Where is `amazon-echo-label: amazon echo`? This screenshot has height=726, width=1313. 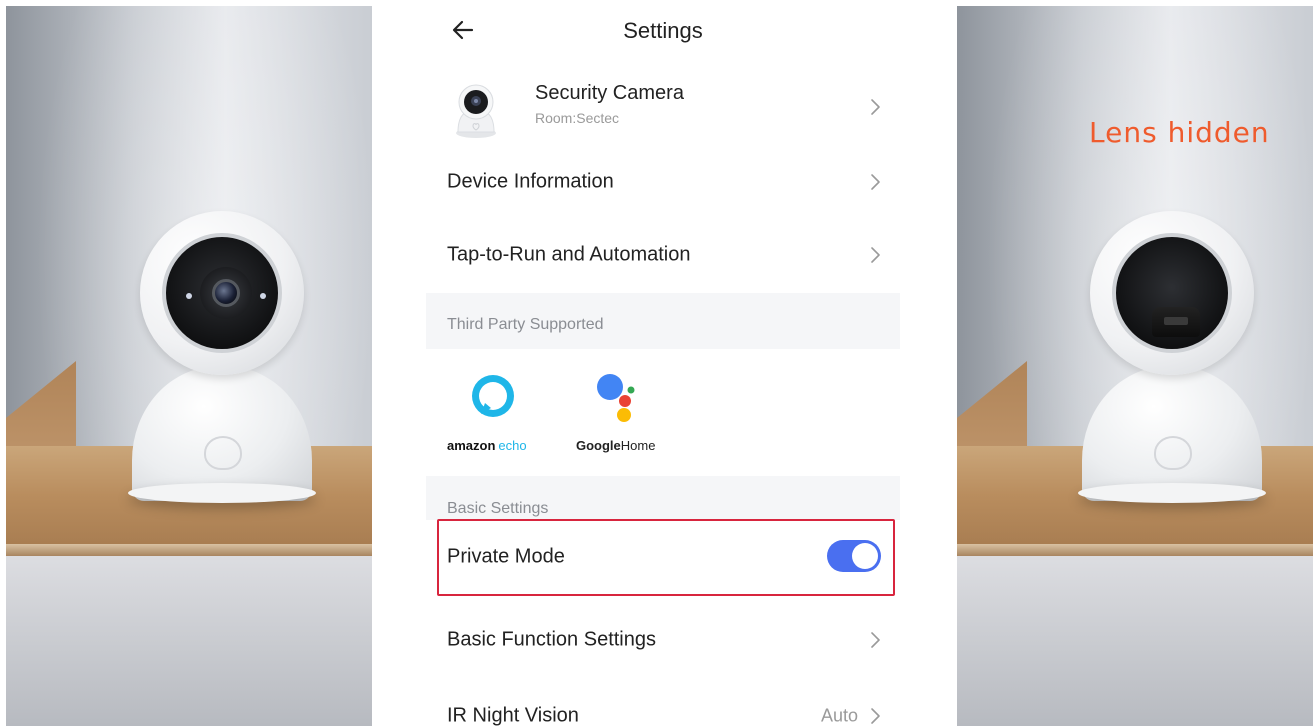
amazon-echo-label: amazon echo is located at coordinates (487, 445).